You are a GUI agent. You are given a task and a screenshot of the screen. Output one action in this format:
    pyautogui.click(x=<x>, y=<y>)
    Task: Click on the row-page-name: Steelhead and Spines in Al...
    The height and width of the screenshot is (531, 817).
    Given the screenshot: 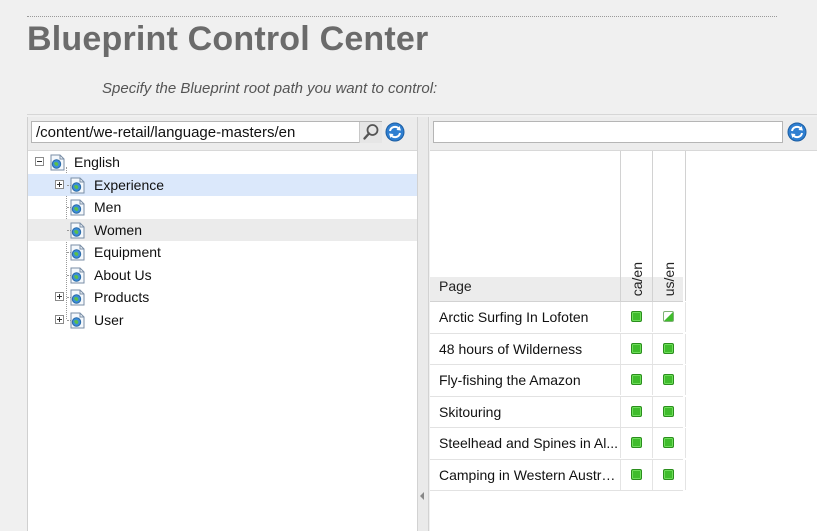 What is the action you would take?
    pyautogui.click(x=529, y=443)
    